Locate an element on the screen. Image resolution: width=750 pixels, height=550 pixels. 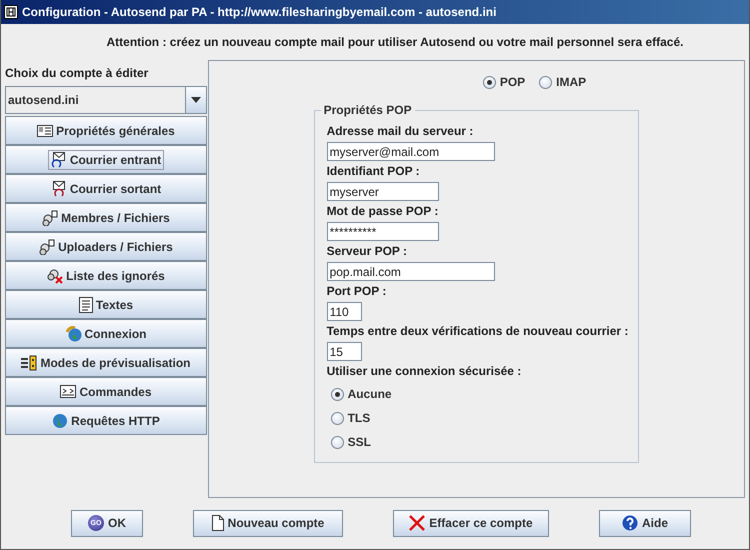
input-field: myserver is located at coordinates (382, 191).